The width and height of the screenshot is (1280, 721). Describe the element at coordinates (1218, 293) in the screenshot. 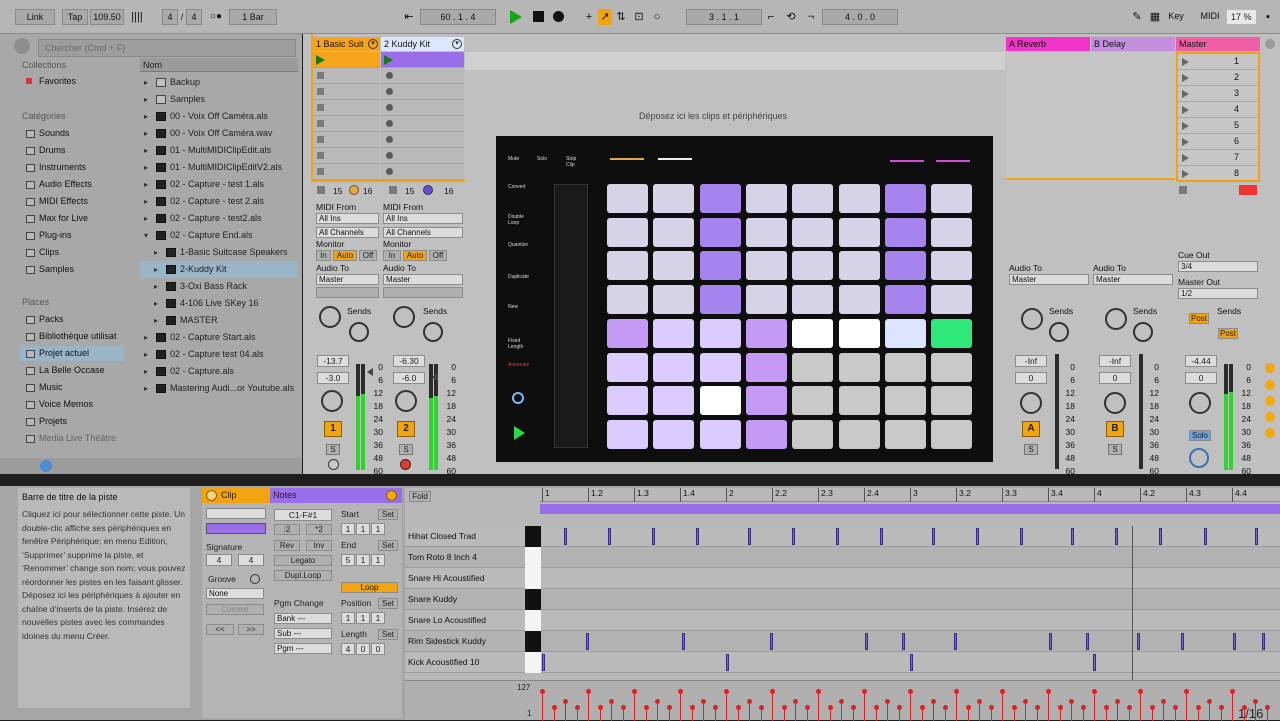

I see `master-out-select: 1/2` at that location.